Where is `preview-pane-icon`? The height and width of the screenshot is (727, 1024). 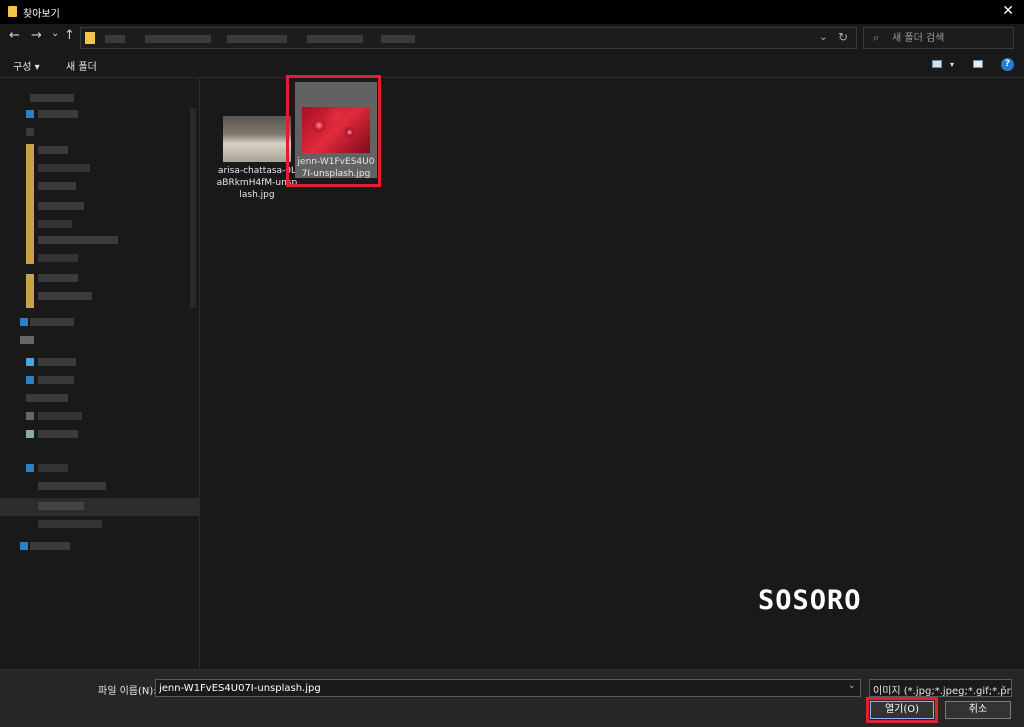
preview-pane-icon is located at coordinates (978, 64).